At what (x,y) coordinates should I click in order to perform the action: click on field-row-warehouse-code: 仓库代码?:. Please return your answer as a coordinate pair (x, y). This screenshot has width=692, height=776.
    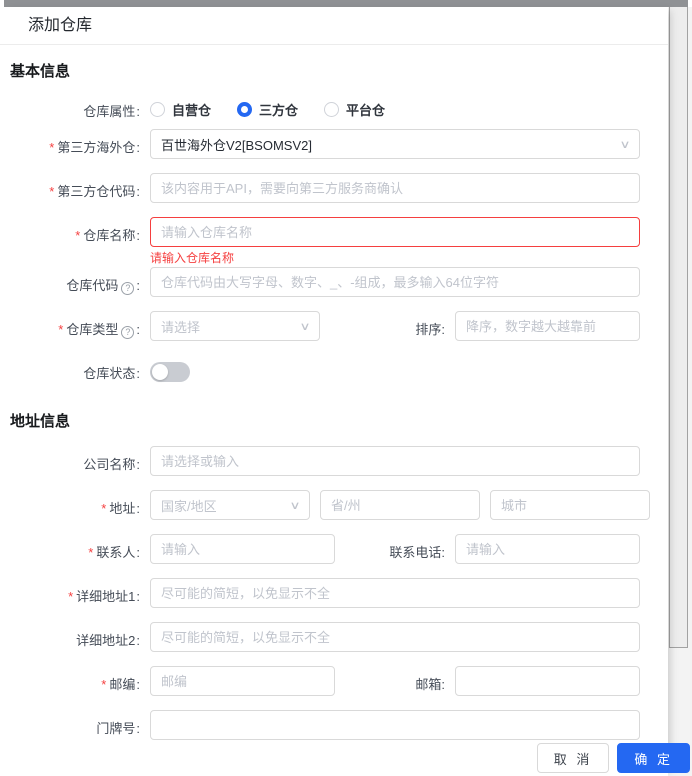
    Looking at the image, I should click on (325, 282).